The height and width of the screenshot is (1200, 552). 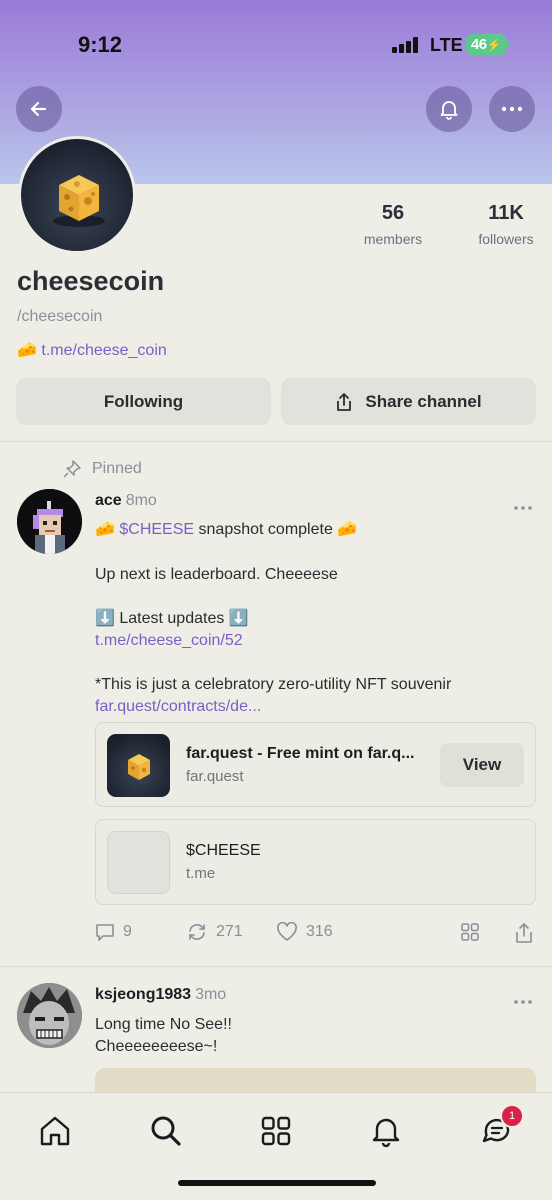 What do you see at coordinates (446, 45) in the screenshot?
I see `network-label: LTE` at bounding box center [446, 45].